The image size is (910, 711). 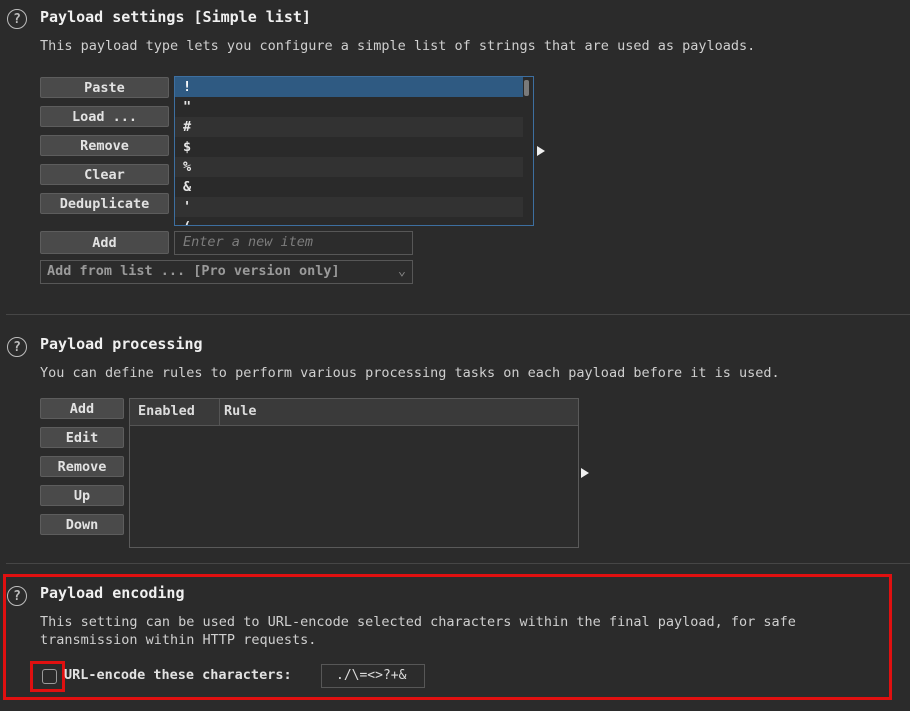 What do you see at coordinates (349, 187) in the screenshot?
I see `list-item: &` at bounding box center [349, 187].